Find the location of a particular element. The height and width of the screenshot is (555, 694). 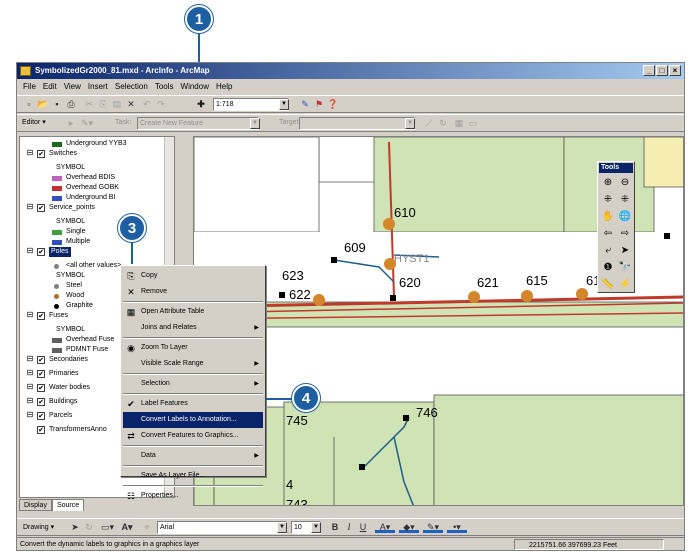

zoom-out-icon: ⊖ is located at coordinates (625, 183).